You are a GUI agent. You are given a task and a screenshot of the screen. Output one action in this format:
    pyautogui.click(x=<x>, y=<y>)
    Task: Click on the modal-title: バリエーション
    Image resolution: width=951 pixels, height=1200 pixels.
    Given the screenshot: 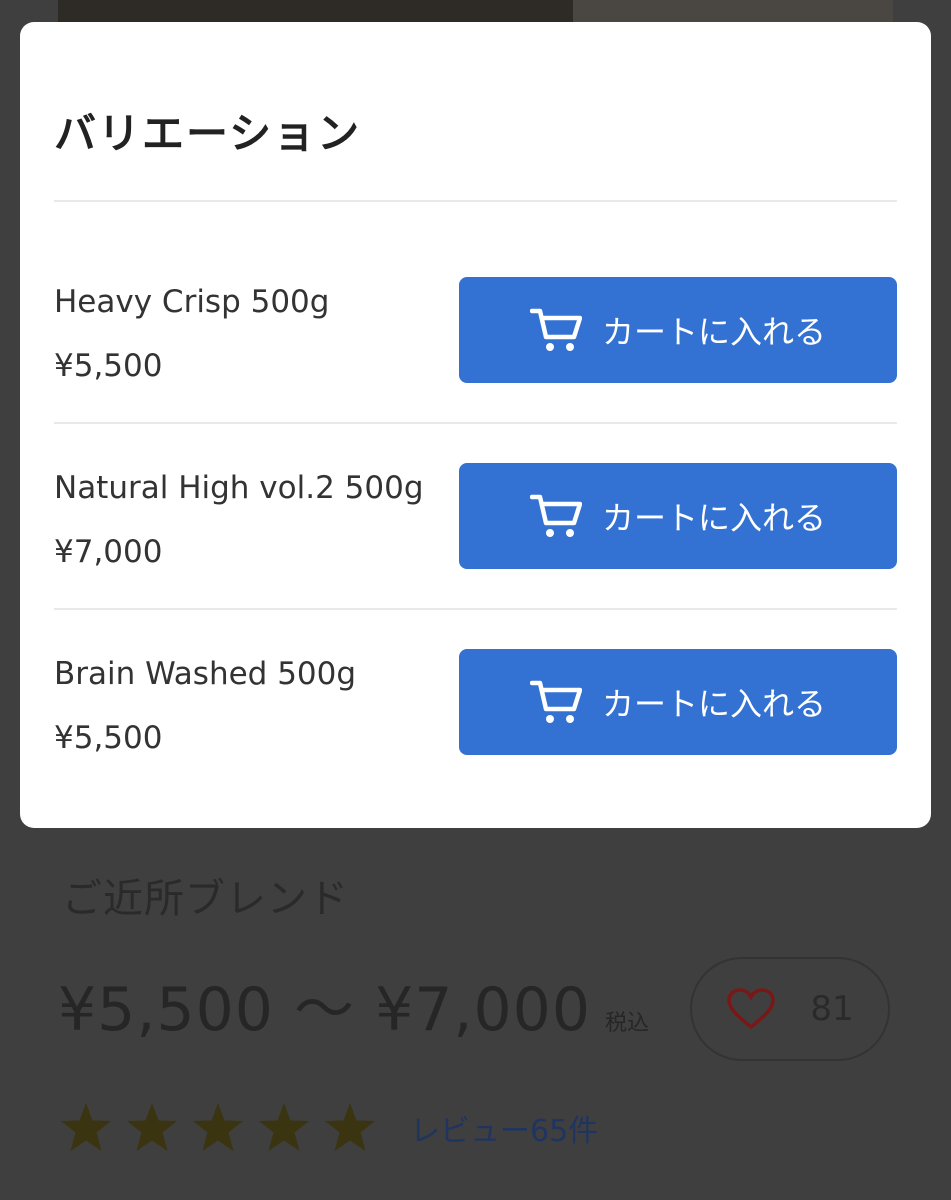 What is the action you would take?
    pyautogui.click(x=208, y=133)
    